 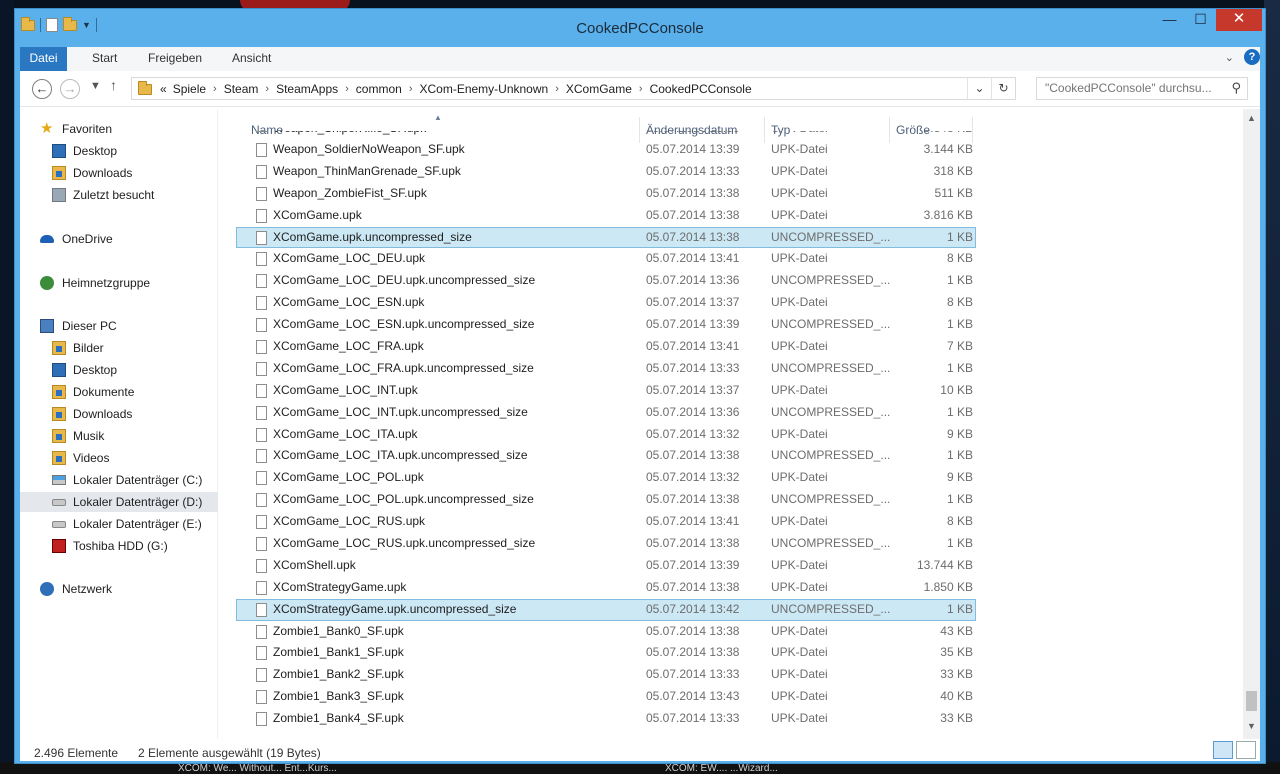 I want to click on title-bar: ▼ CookedPCConsole — ☐ ✕, so click(x=640, y=28).